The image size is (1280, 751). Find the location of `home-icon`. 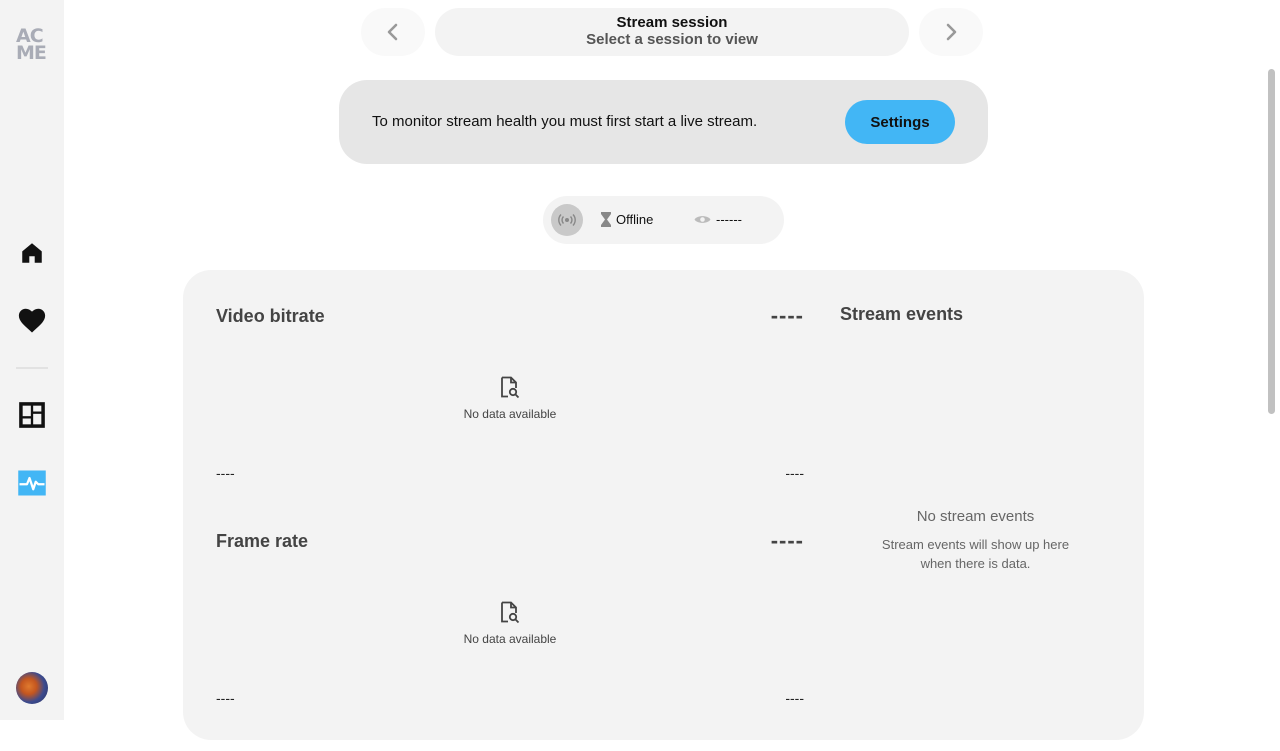

home-icon is located at coordinates (32, 253).